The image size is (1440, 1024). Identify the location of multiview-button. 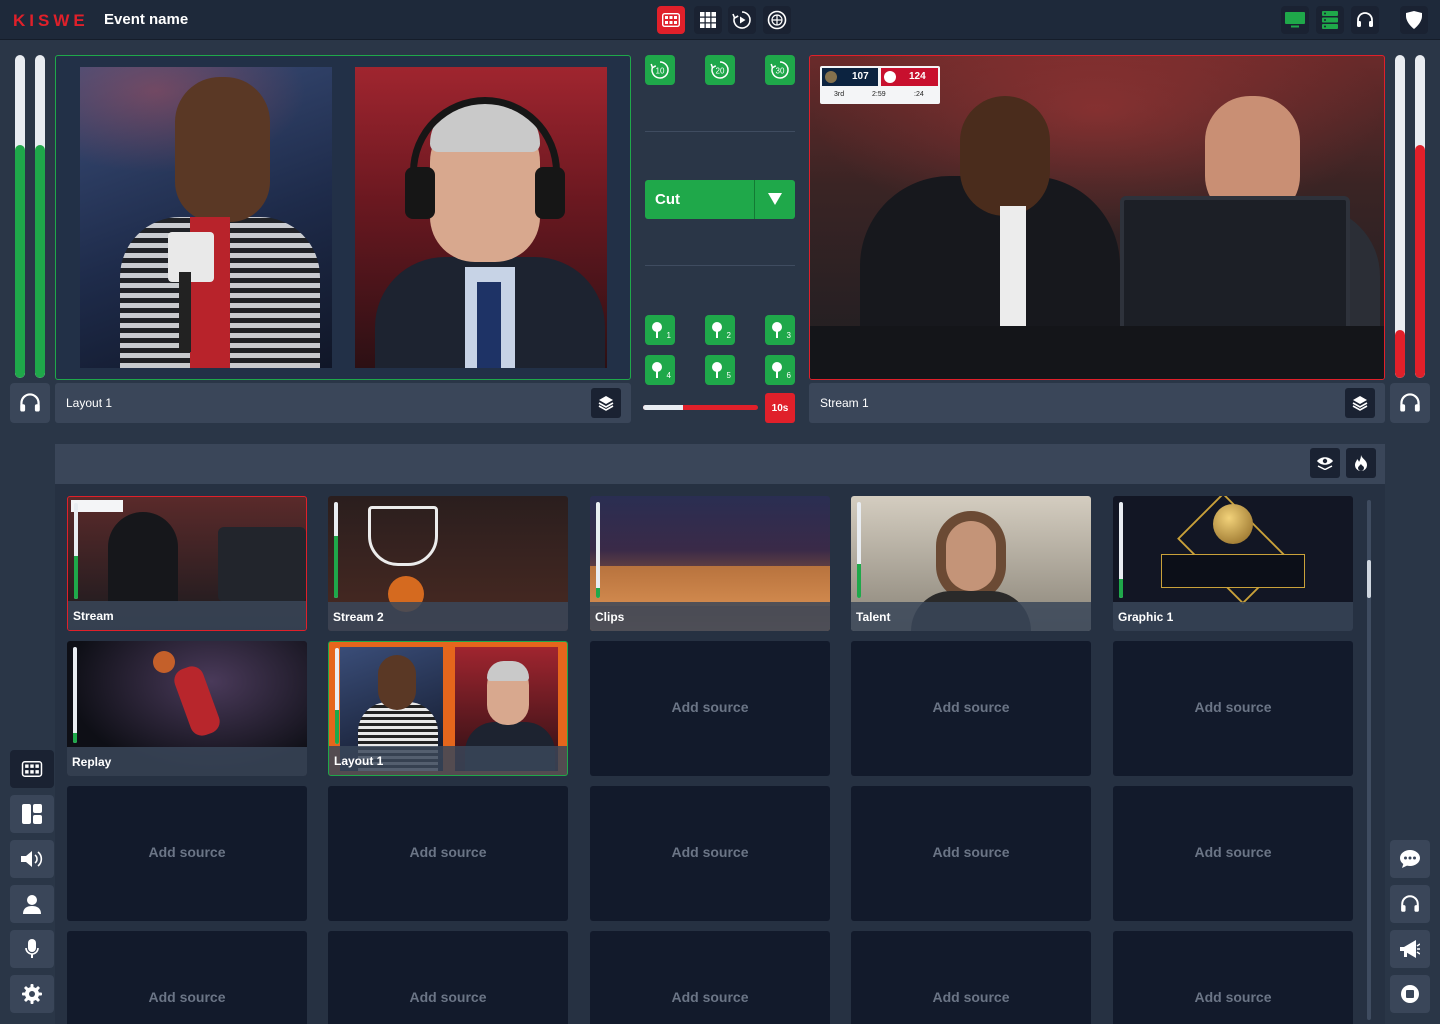
(671, 20).